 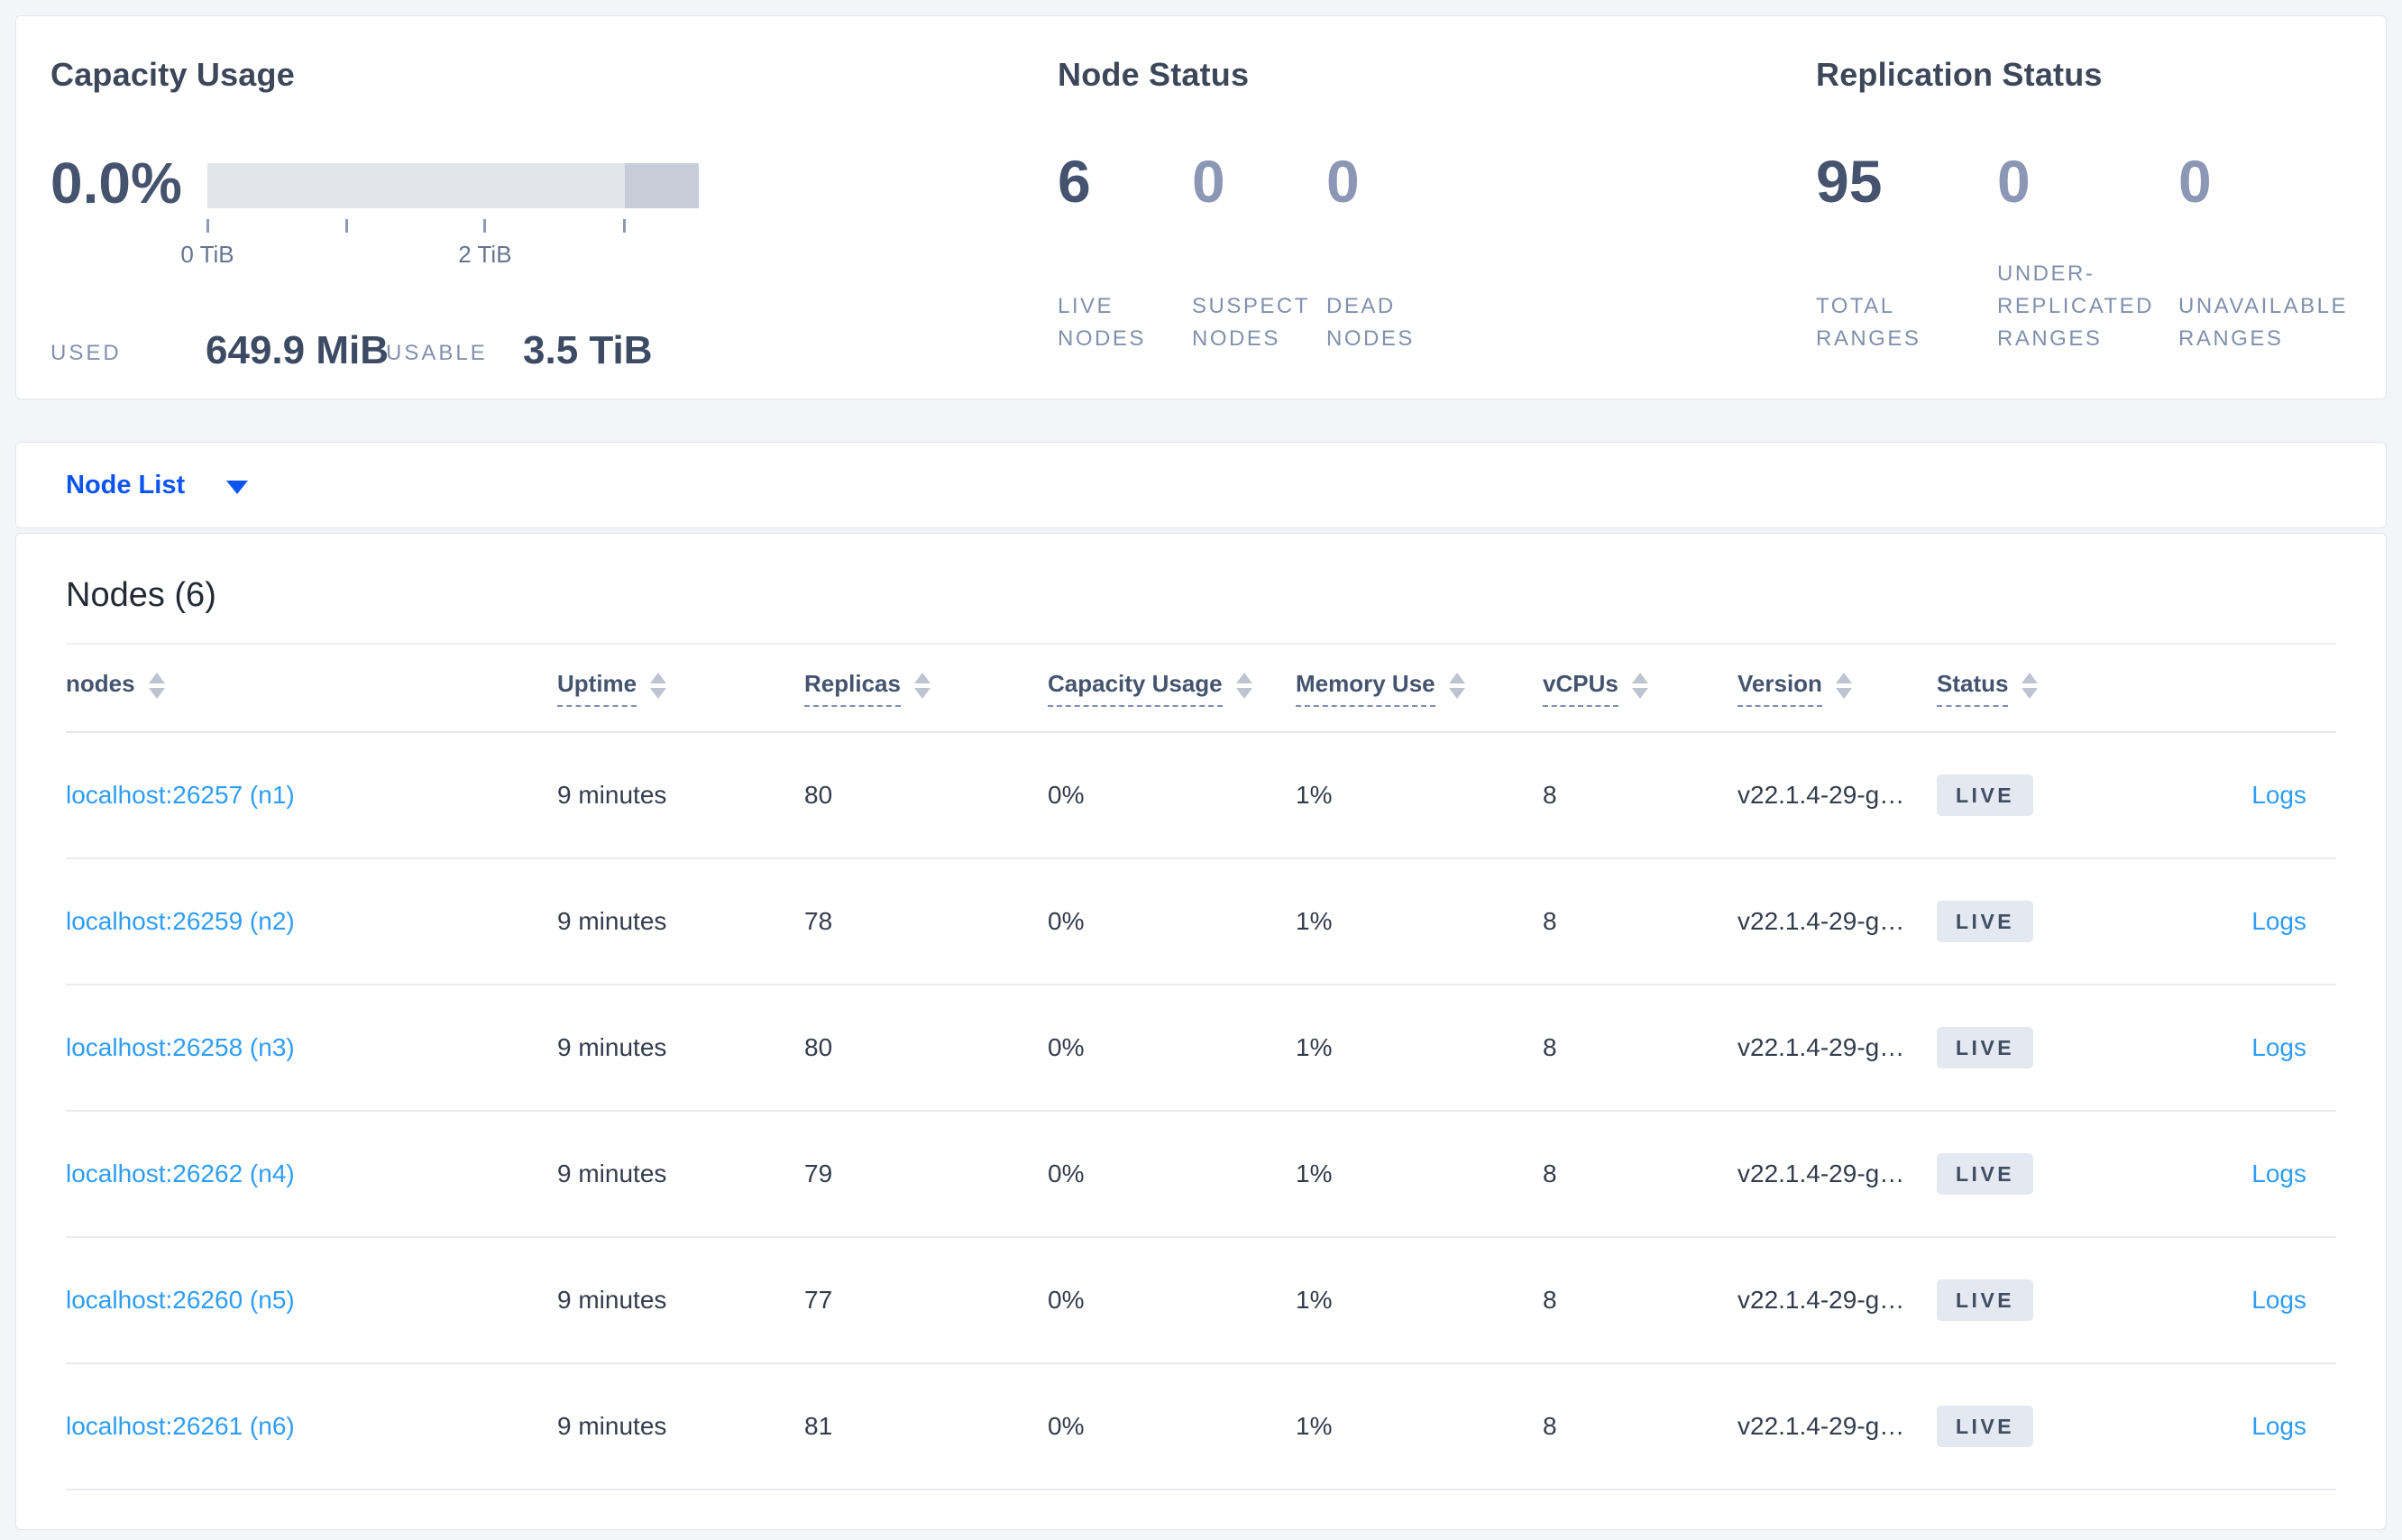 I want to click on summary-stat-value: 95, so click(x=1849, y=181).